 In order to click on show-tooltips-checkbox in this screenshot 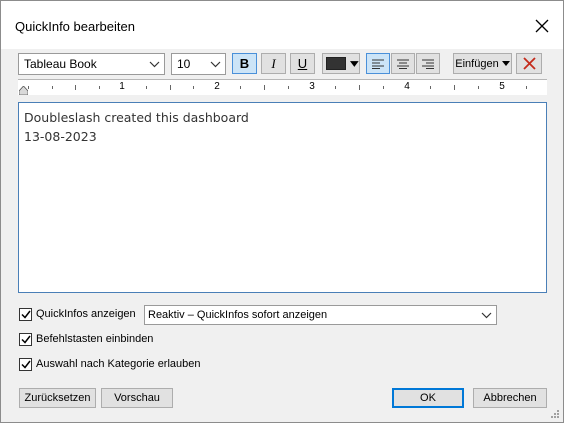, I will do `click(25, 314)`.